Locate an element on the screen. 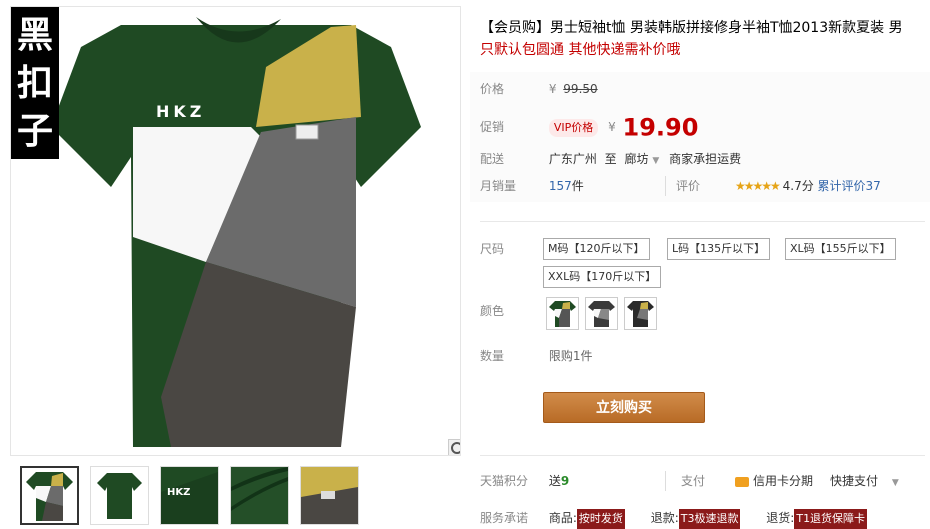 This screenshot has height=529, width=930. price-currency: ¥ is located at coordinates (552, 89).